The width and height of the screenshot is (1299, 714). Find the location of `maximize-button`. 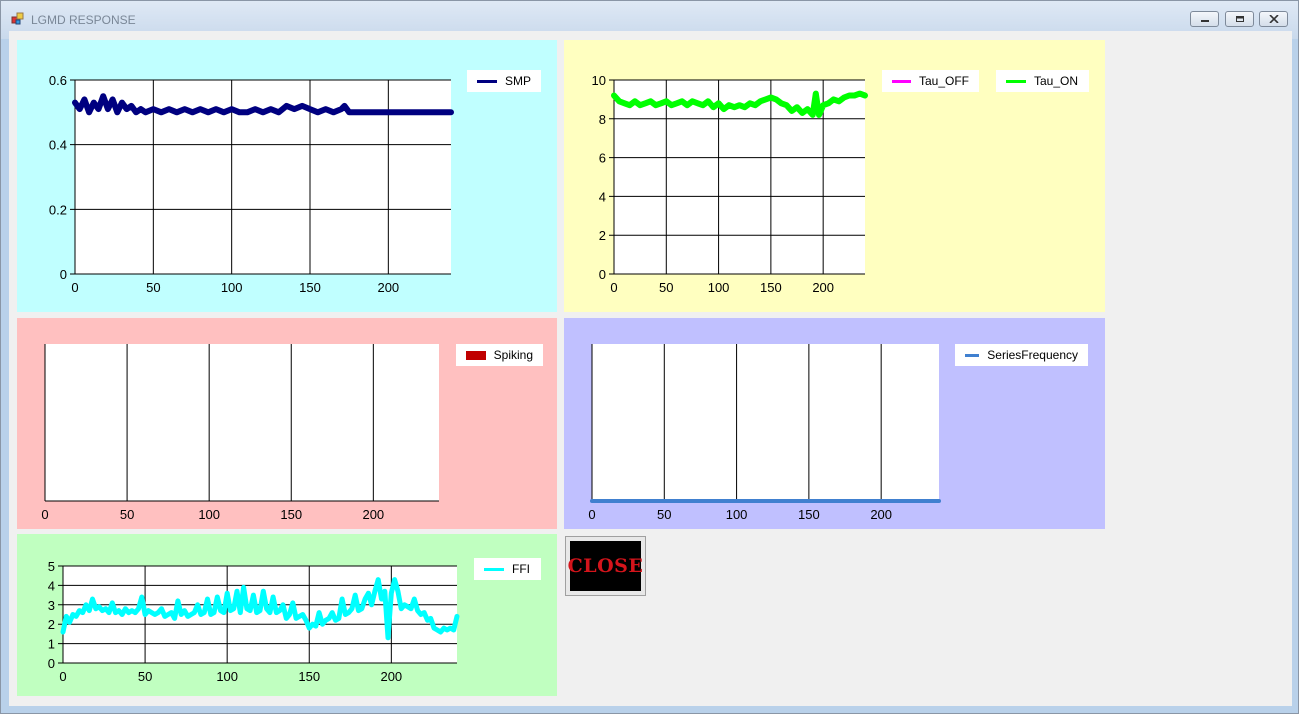

maximize-button is located at coordinates (1239, 19).